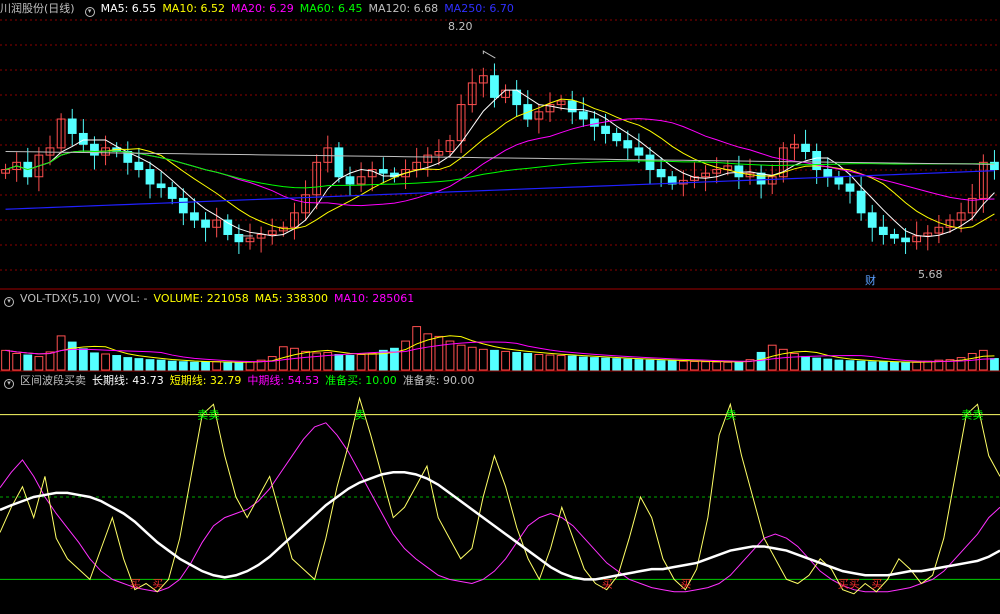 This screenshot has width=1000, height=614. What do you see at coordinates (128, 8) in the screenshot?
I see `ma5-label: MA5: 6.55` at bounding box center [128, 8].